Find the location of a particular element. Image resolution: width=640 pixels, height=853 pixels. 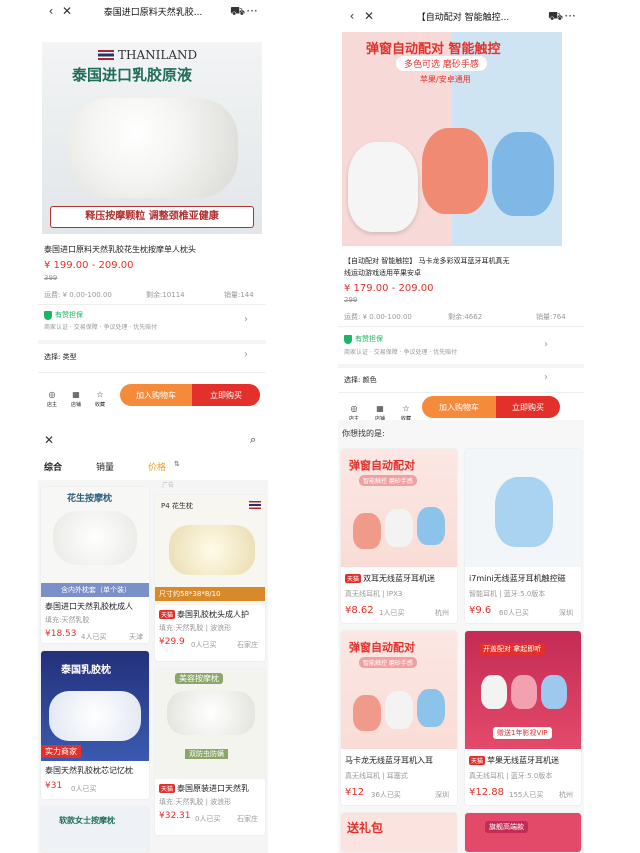

original-price: 299 is located at coordinates (351, 300).